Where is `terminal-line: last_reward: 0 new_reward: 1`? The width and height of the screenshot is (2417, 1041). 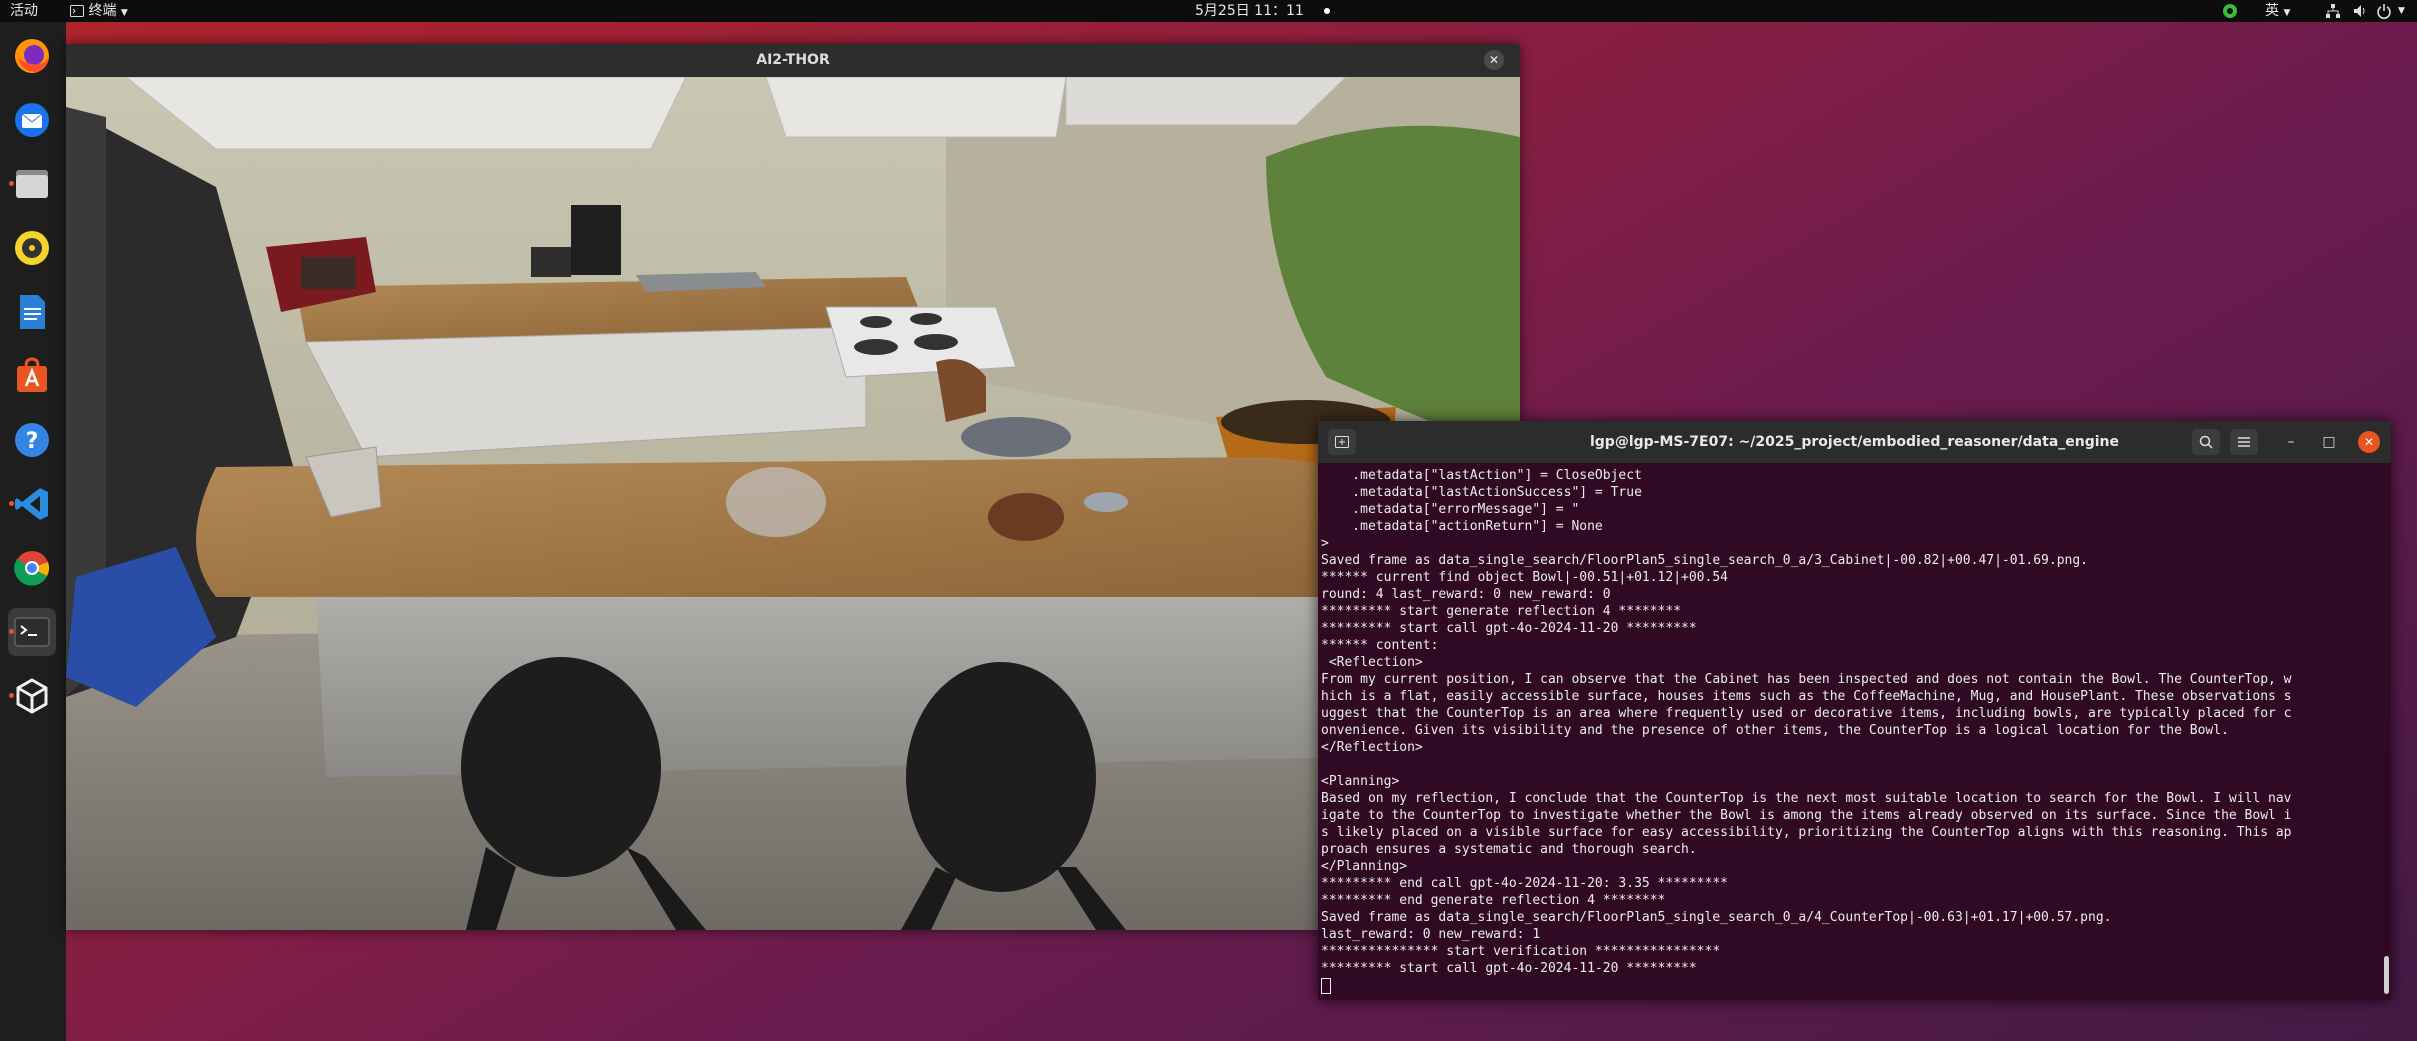 terminal-line: last_reward: 0 new_reward: 1 is located at coordinates (1431, 934).